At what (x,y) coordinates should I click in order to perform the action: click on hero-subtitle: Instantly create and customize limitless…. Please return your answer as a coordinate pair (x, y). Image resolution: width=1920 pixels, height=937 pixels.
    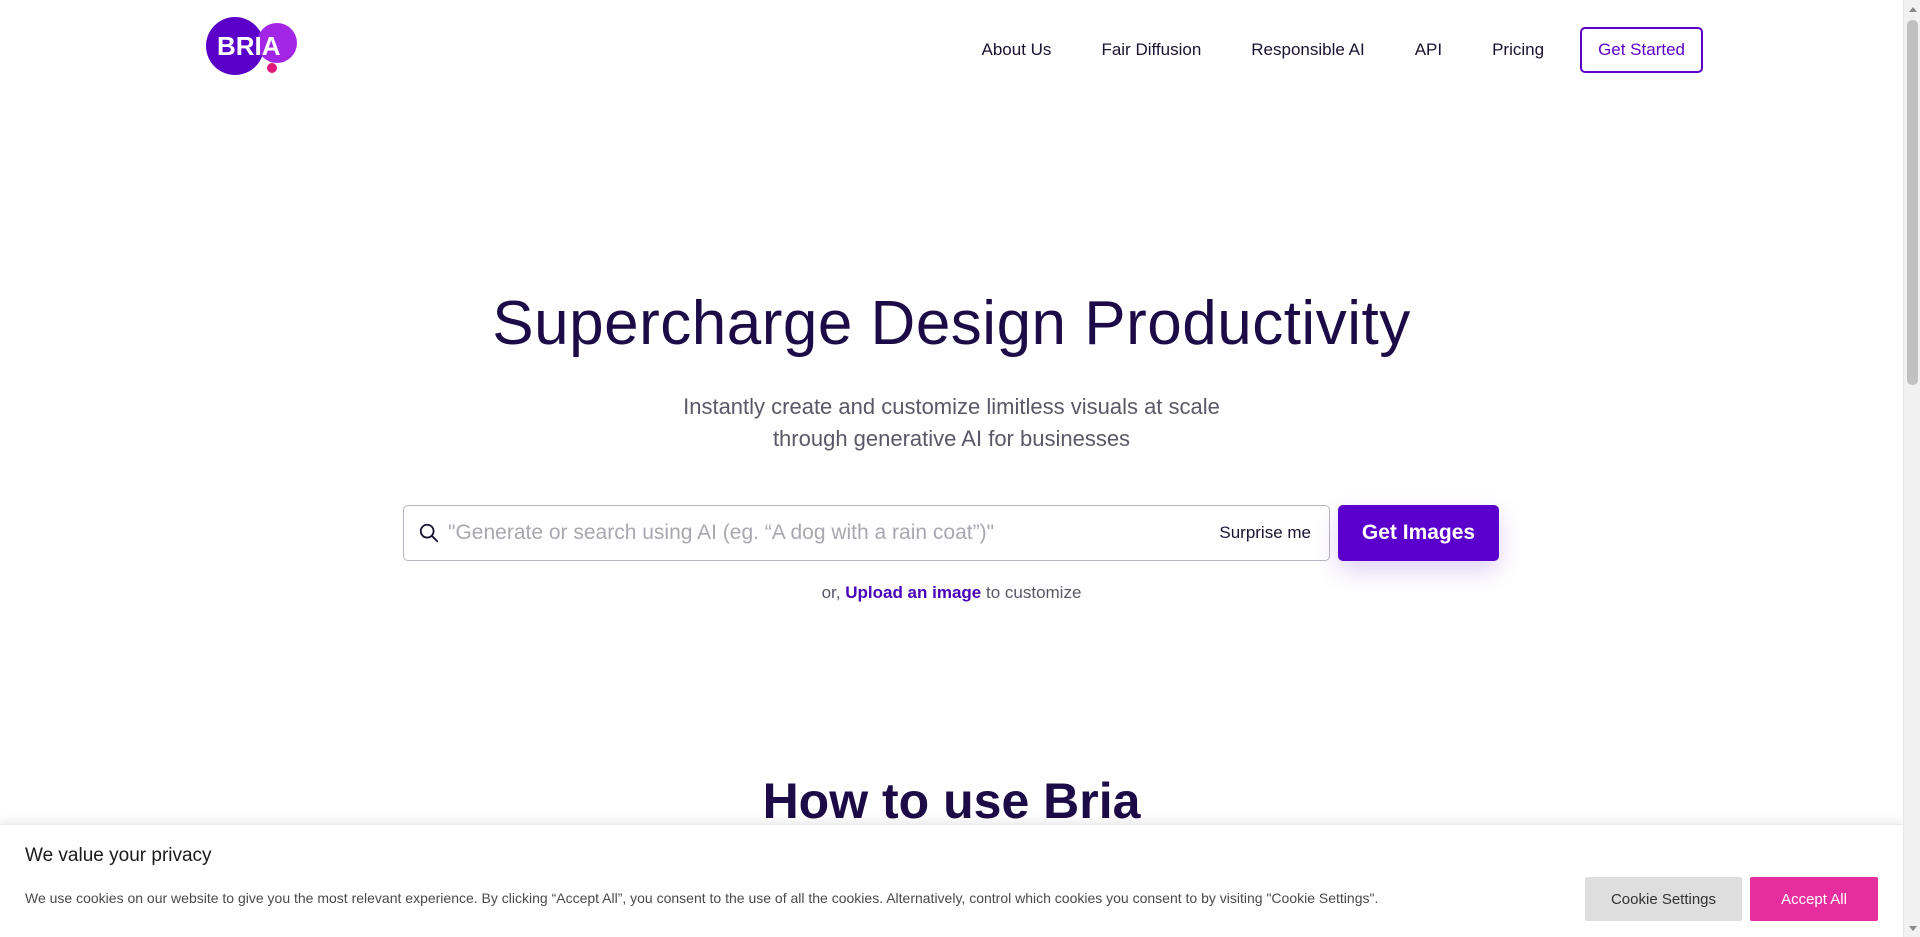
    Looking at the image, I should click on (951, 423).